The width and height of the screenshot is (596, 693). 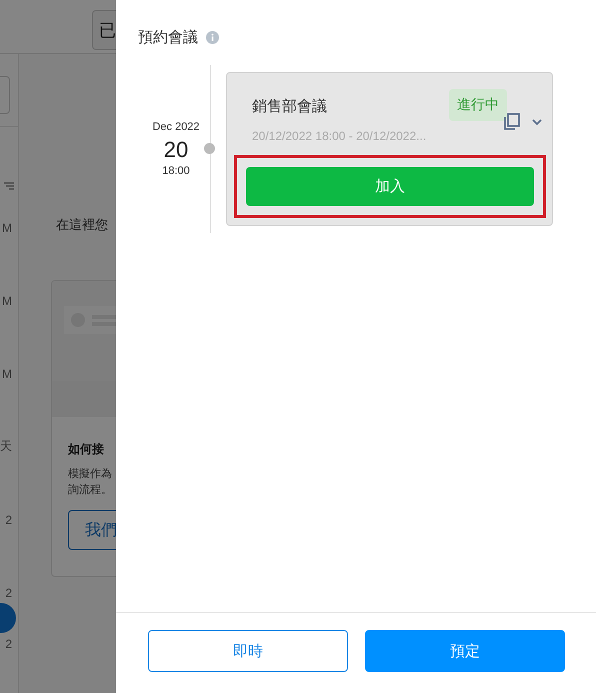 I want to click on start-time: 18:00, so click(x=176, y=171).